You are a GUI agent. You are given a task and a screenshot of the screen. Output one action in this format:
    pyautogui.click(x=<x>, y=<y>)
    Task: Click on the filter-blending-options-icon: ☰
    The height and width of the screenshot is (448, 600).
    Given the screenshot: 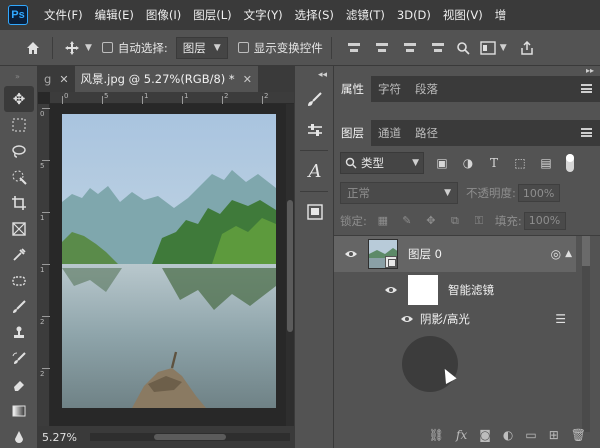 What is the action you would take?
    pyautogui.click(x=560, y=319)
    